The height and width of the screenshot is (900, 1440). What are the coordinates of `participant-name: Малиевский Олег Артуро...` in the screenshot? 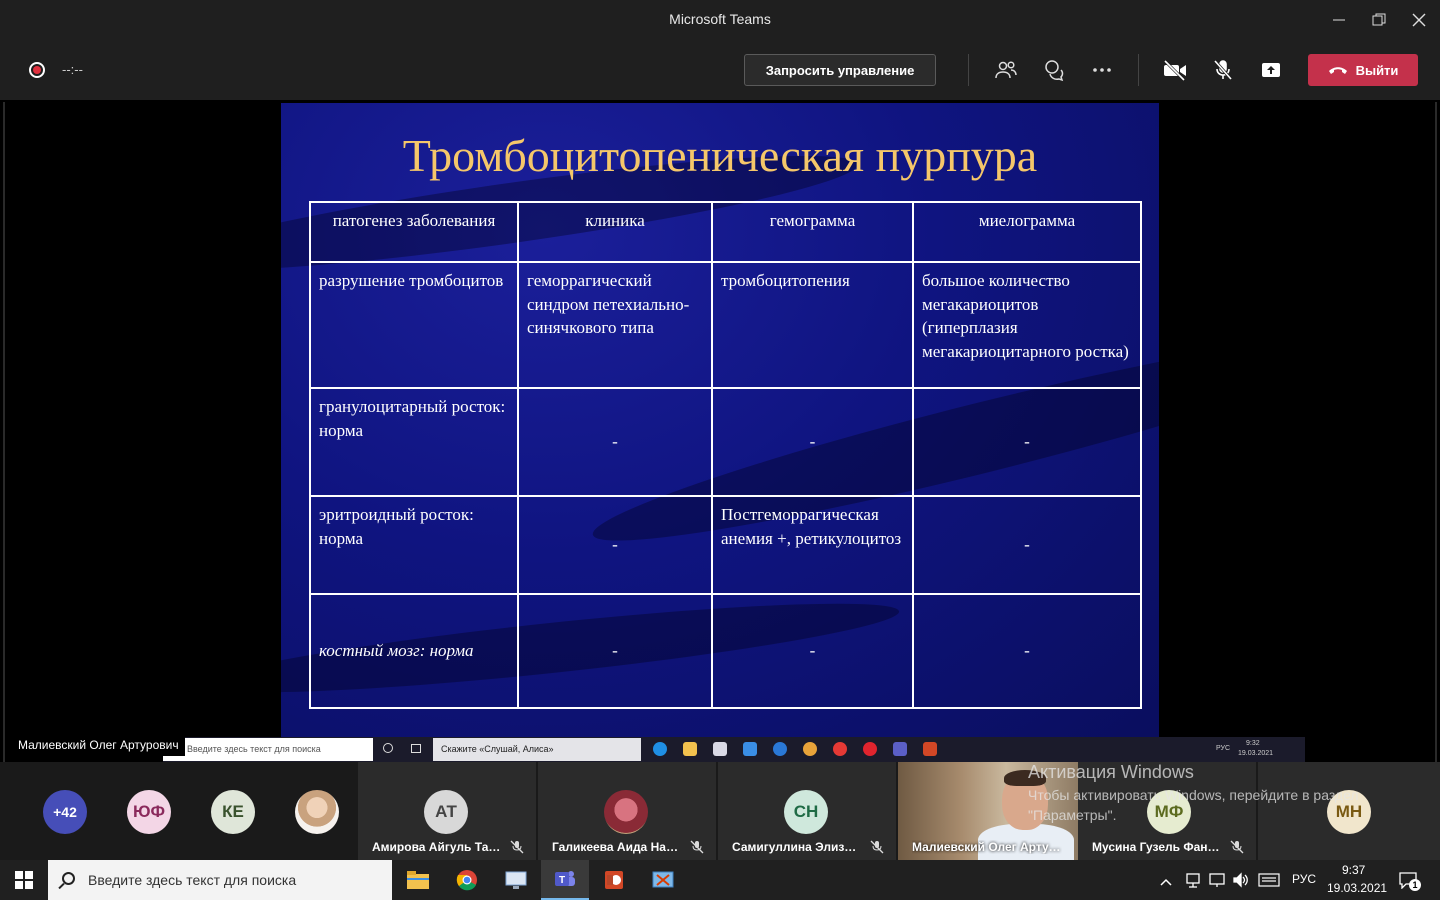 It's located at (987, 847).